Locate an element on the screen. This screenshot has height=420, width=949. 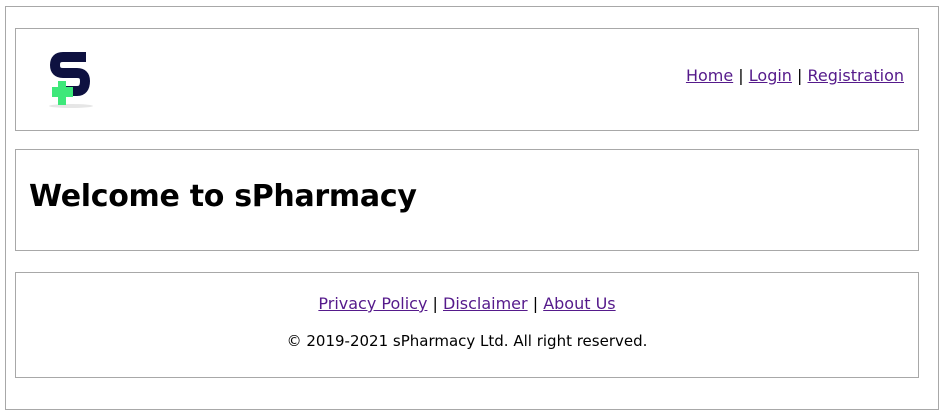
spharmacy-logo-icon is located at coordinates (71, 80).